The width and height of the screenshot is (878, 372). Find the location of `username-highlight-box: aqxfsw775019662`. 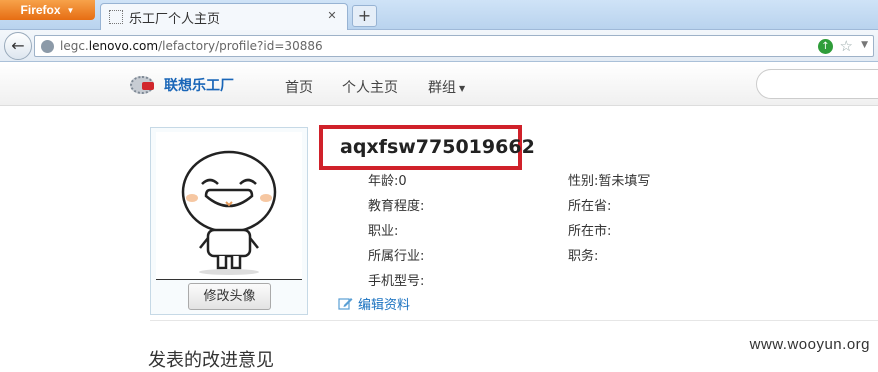

username-highlight-box: aqxfsw775019662 is located at coordinates (427, 147).